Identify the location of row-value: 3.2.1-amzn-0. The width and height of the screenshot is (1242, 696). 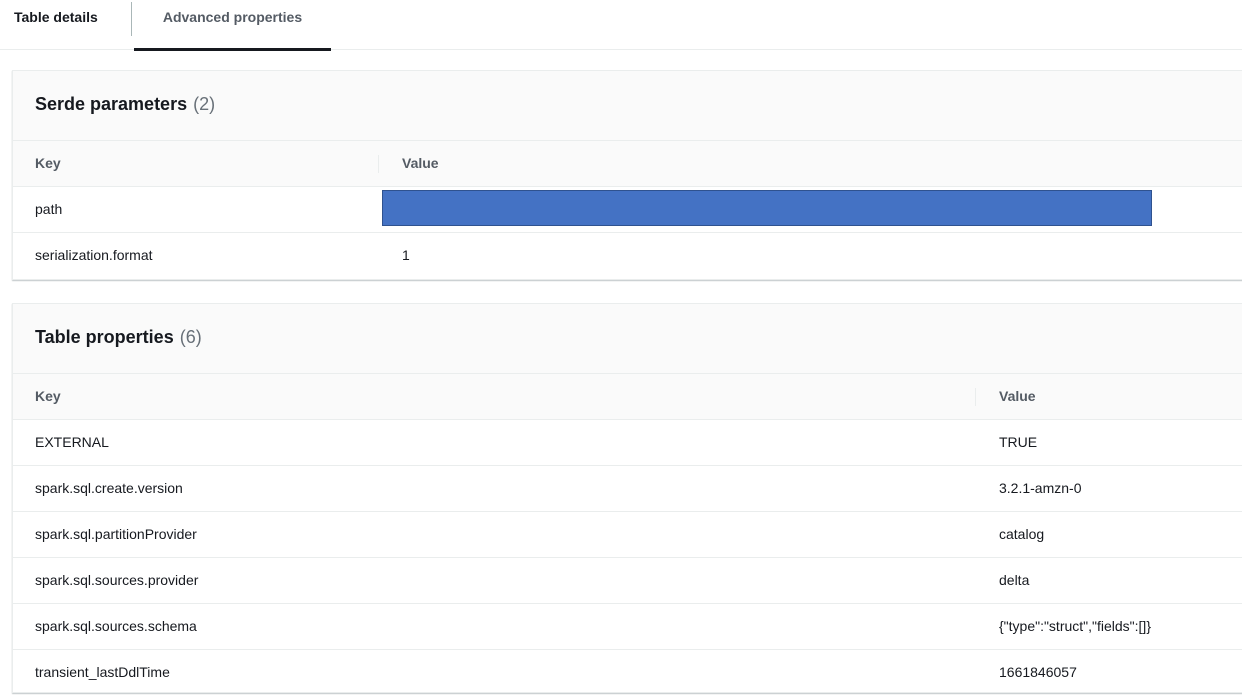
(1040, 488).